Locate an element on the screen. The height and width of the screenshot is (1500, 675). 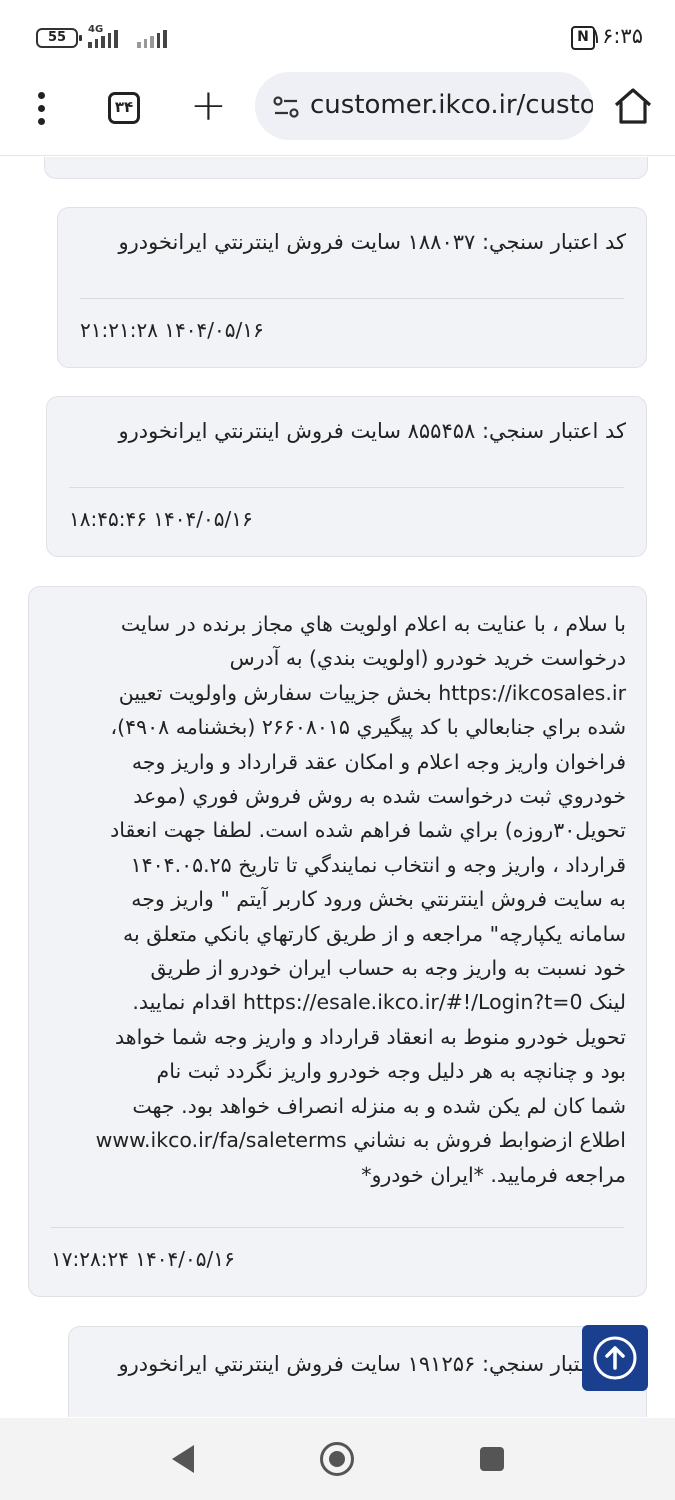
message-card-partial is located at coordinates (346, 168).